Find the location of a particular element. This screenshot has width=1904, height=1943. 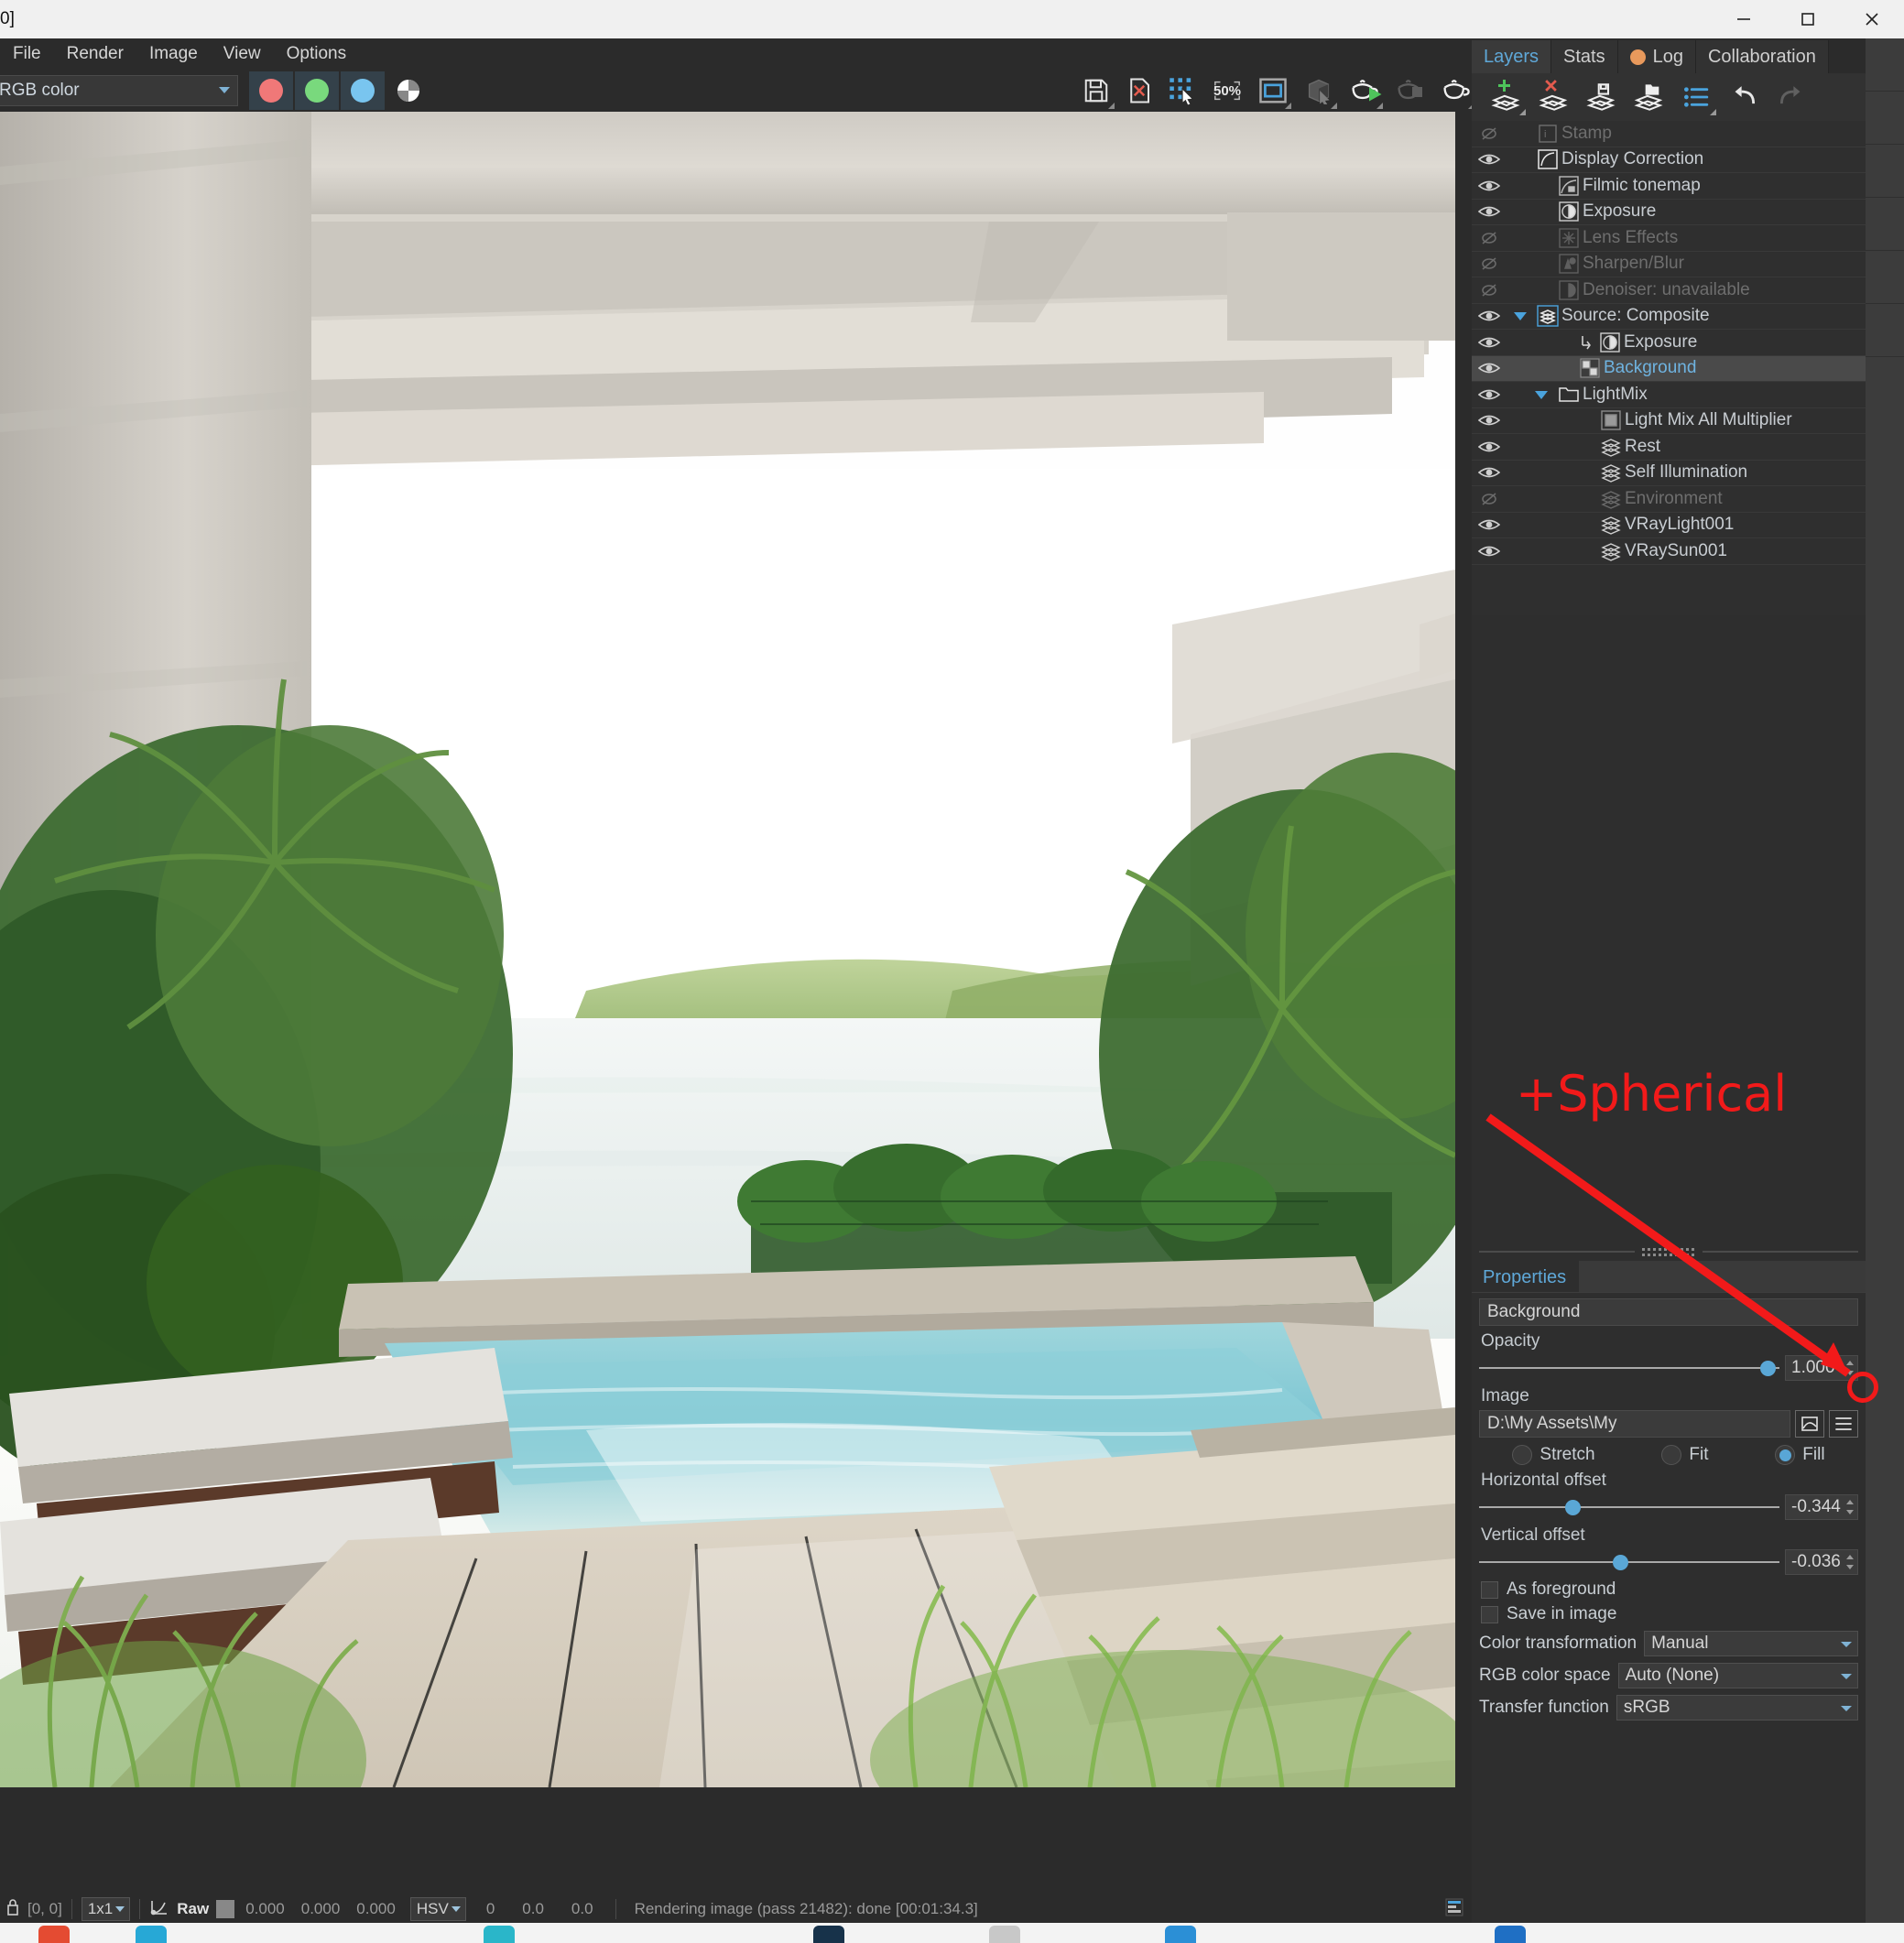

layer-row: Exposure is located at coordinates (1669, 212).